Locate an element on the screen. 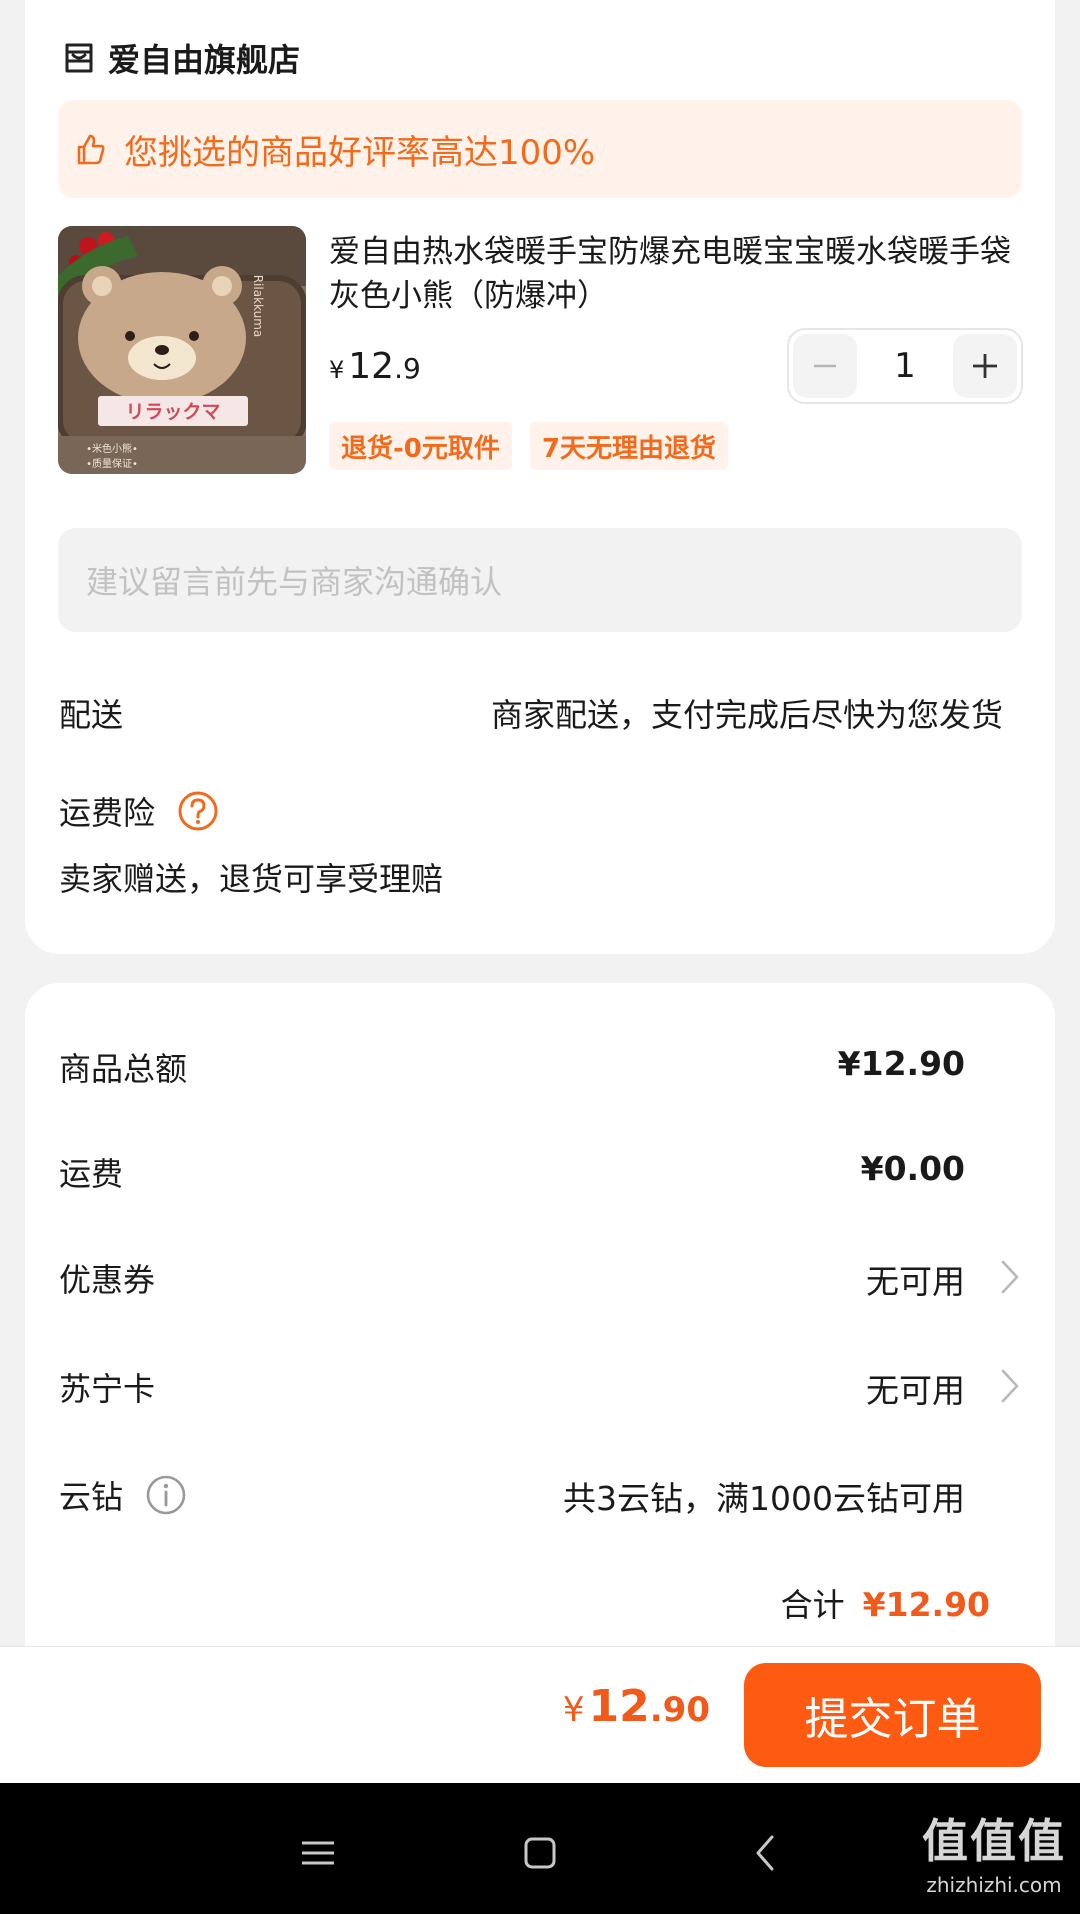 The image size is (1080, 1914). quantity-stepper: 1 is located at coordinates (905, 366).